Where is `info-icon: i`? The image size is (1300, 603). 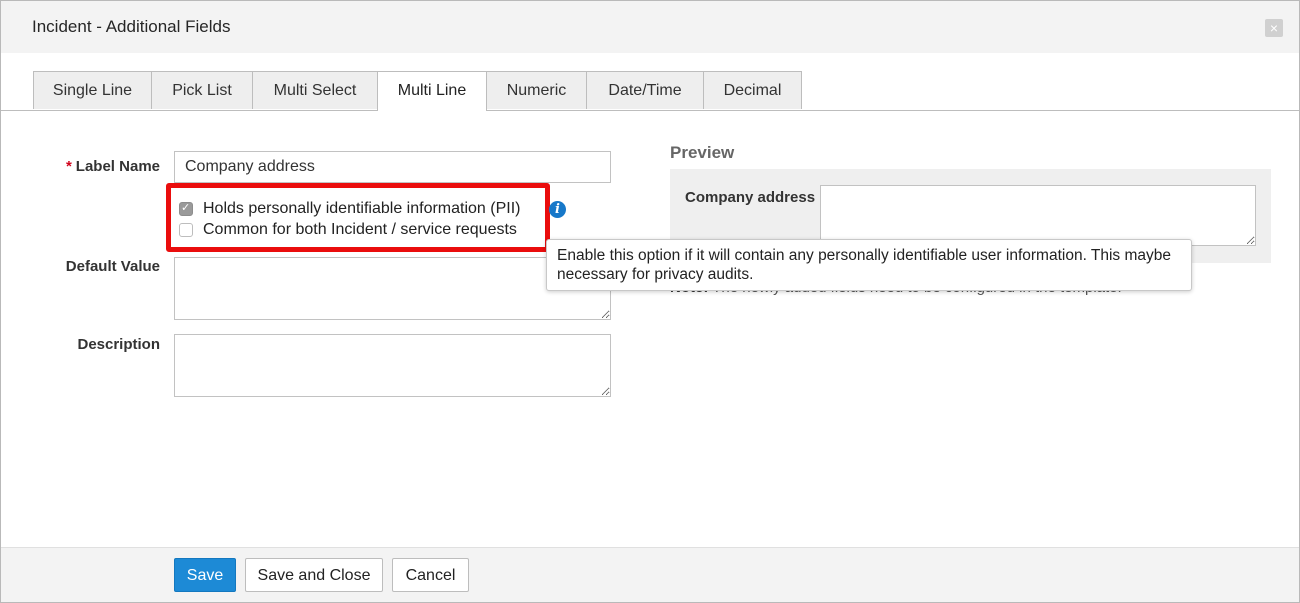
info-icon: i is located at coordinates (557, 209).